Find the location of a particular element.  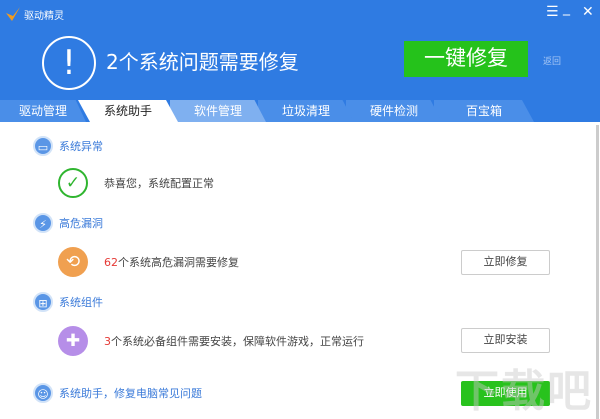

section-label: 系统助手，修复电脑常见问题 is located at coordinates (130, 393).